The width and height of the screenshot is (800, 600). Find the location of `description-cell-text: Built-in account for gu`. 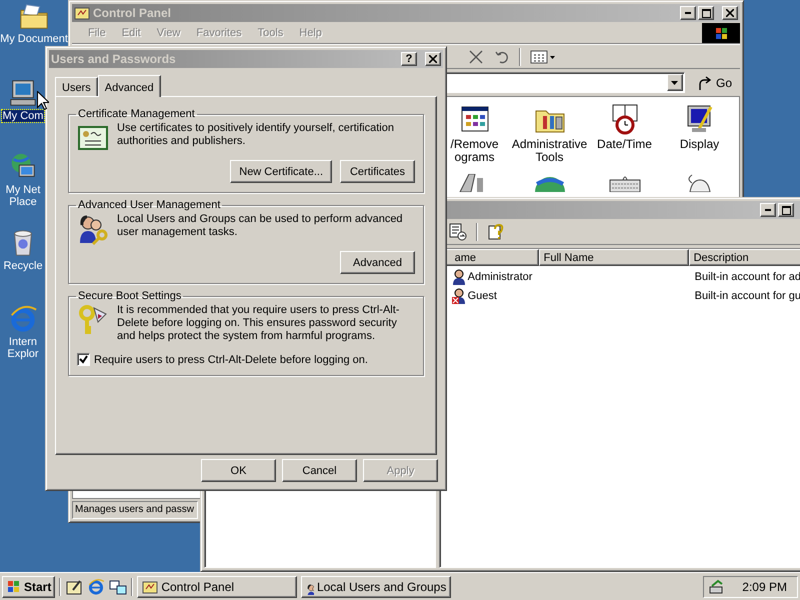

description-cell-text: Built-in account for gu is located at coordinates (747, 296).